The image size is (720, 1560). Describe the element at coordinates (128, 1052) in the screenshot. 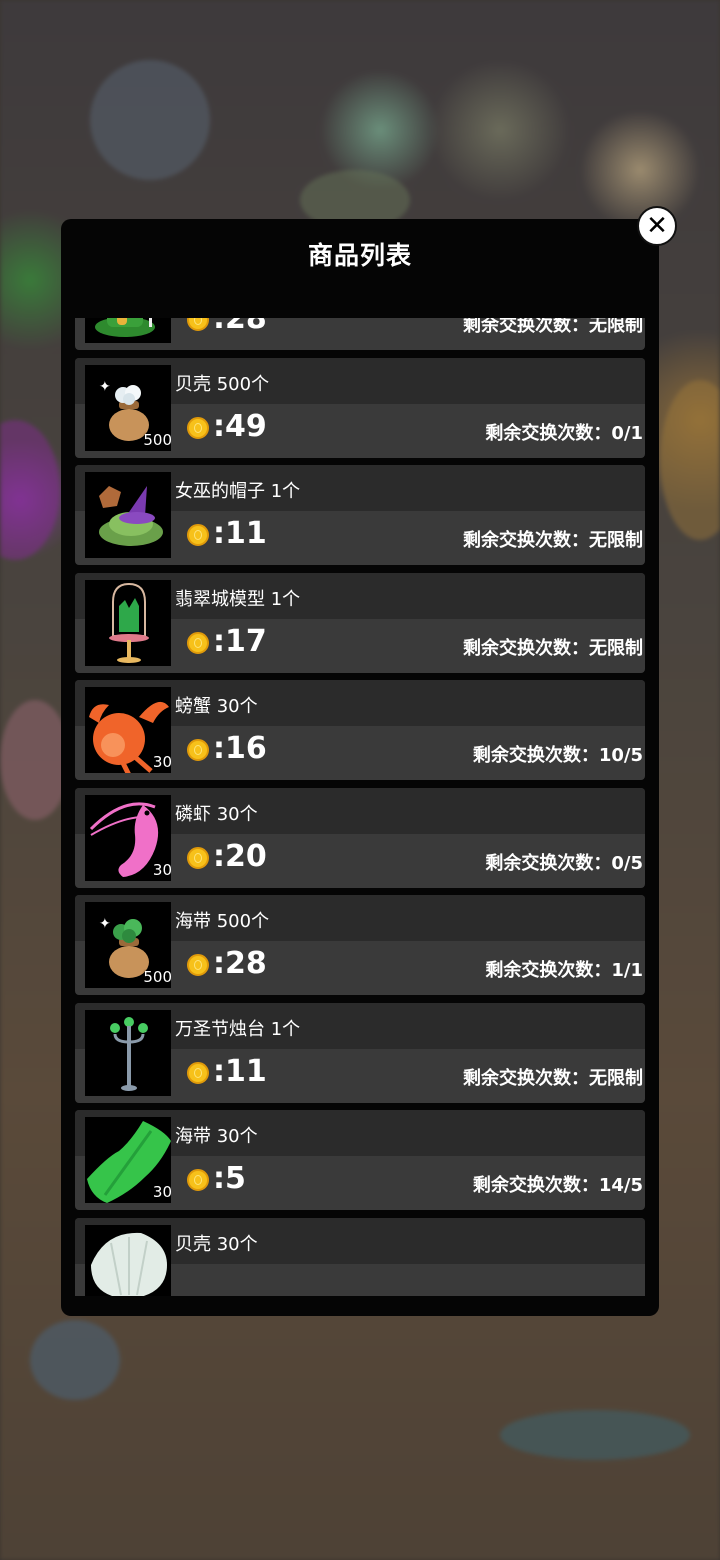

I see `candelabra-icon` at that location.